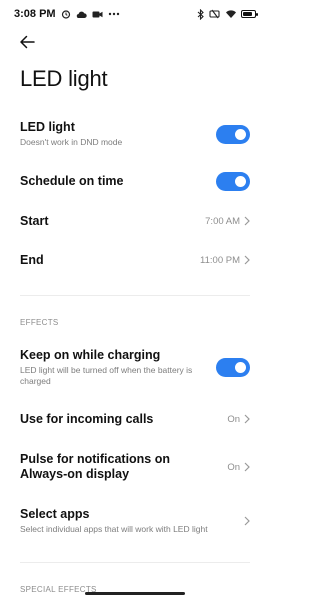  I want to click on status-left: 3:08 PM, so click(67, 14).